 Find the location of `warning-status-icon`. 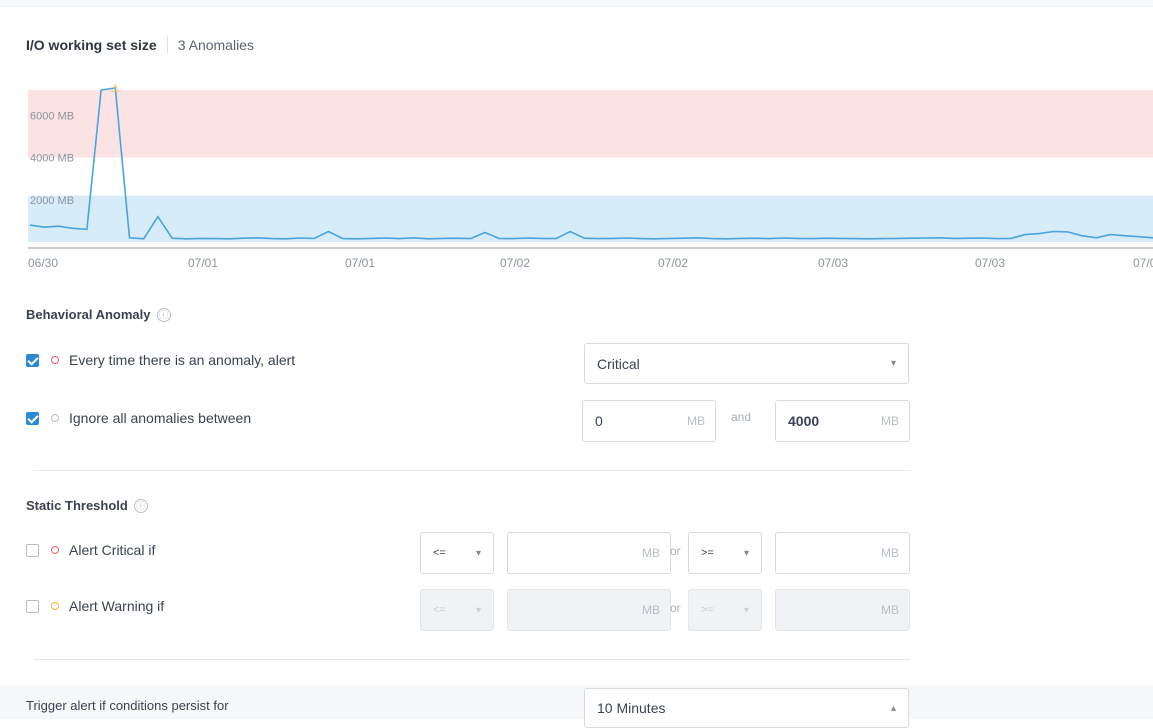

warning-status-icon is located at coordinates (55, 606).